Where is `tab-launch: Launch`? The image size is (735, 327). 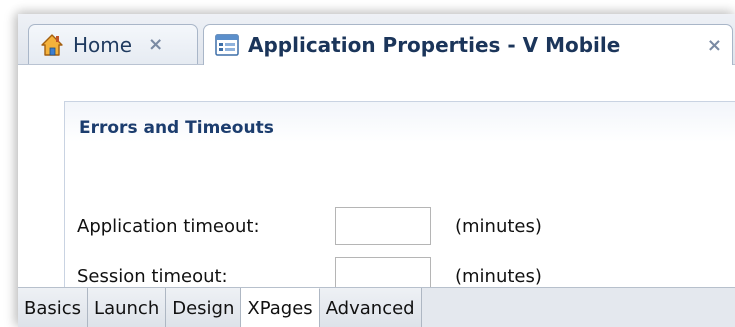
tab-launch: Launch is located at coordinates (127, 307).